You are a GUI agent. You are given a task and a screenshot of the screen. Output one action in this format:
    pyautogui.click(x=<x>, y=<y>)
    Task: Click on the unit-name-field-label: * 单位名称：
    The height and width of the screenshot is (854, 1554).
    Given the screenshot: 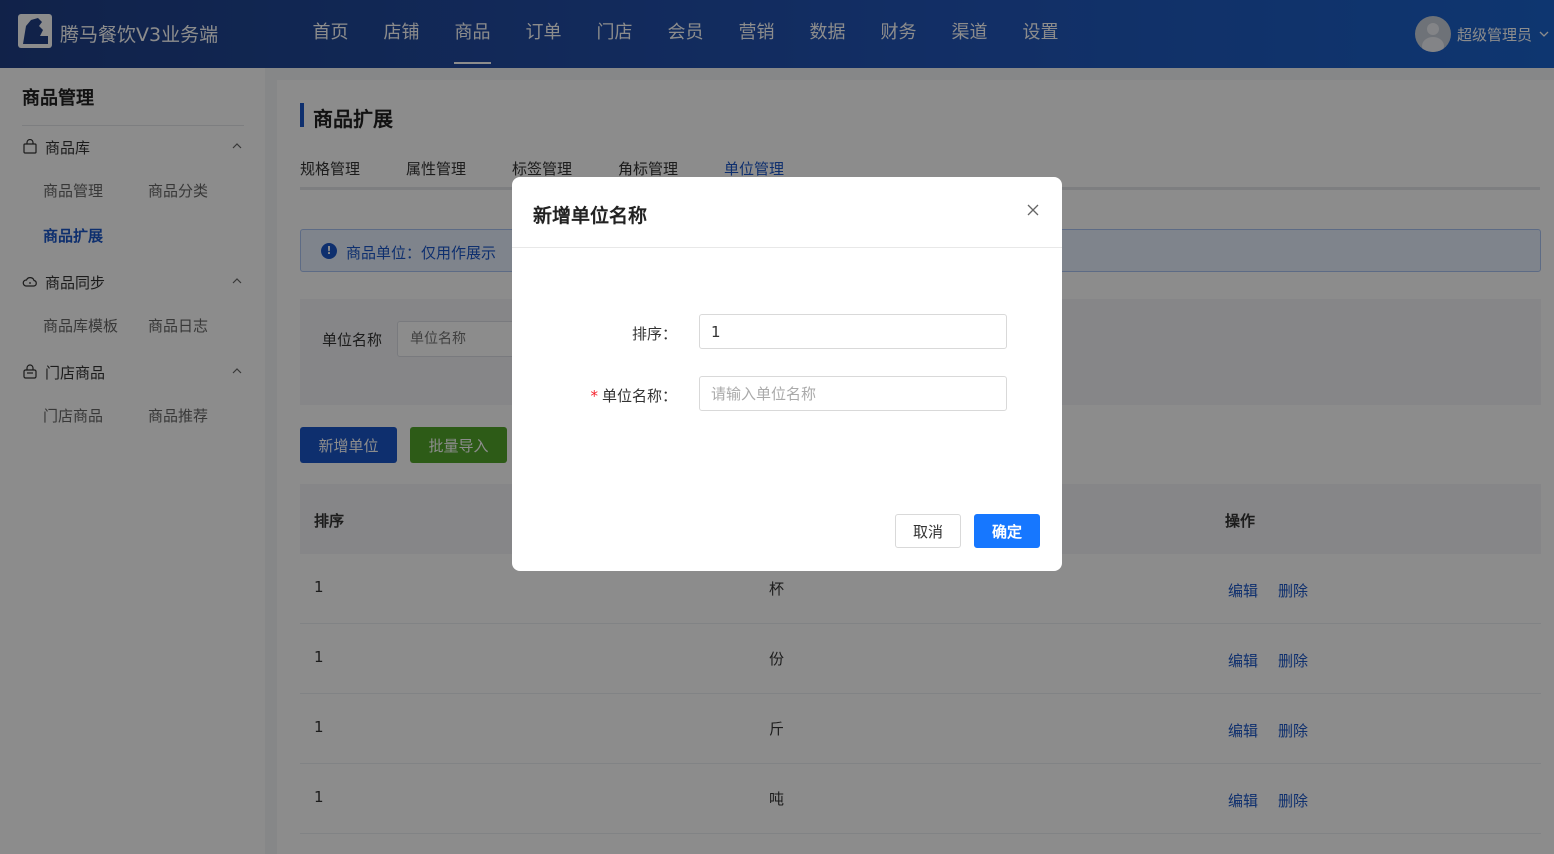 What is the action you would take?
    pyautogui.click(x=633, y=395)
    